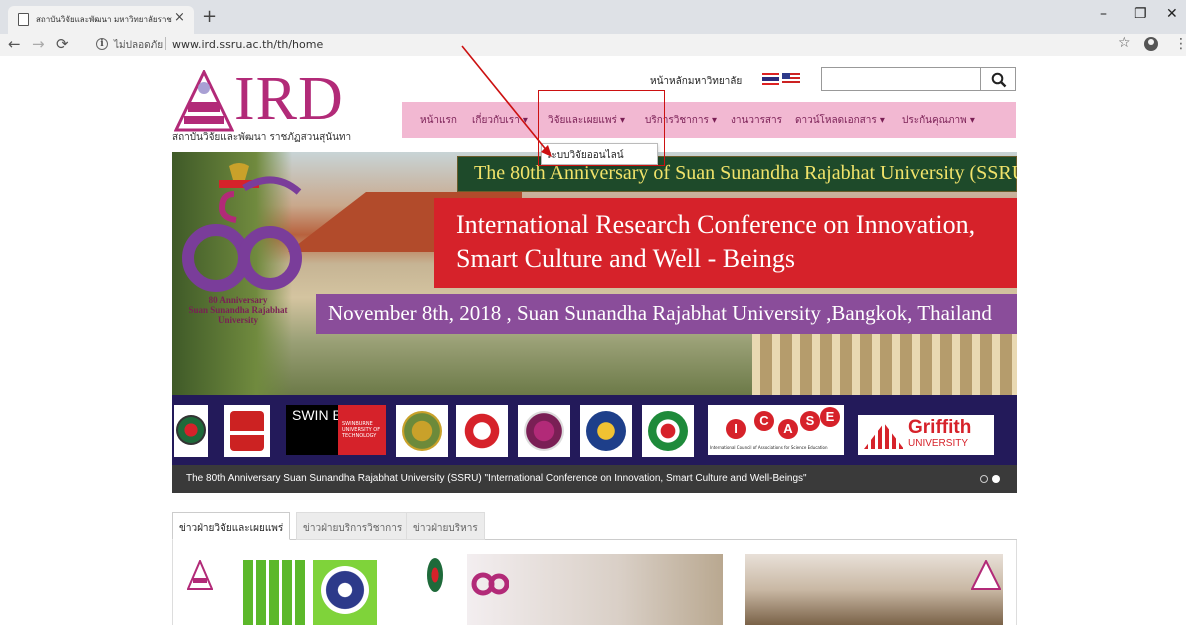  I want to click on logo-text: IRD, so click(289, 99).